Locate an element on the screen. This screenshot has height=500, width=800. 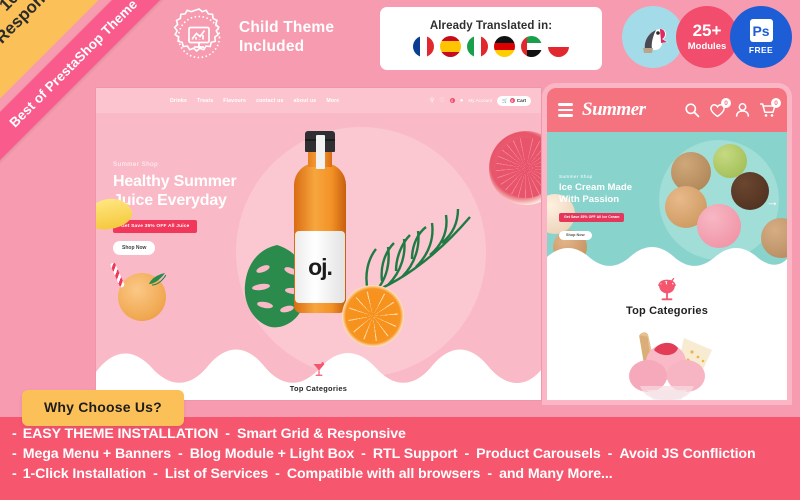
orange-slice-image is located at coordinates (373, 316).